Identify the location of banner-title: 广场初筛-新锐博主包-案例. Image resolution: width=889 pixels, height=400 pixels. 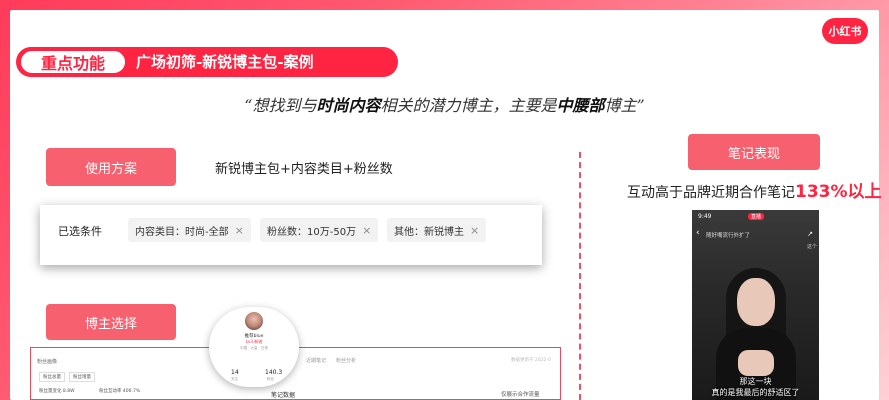
(225, 62).